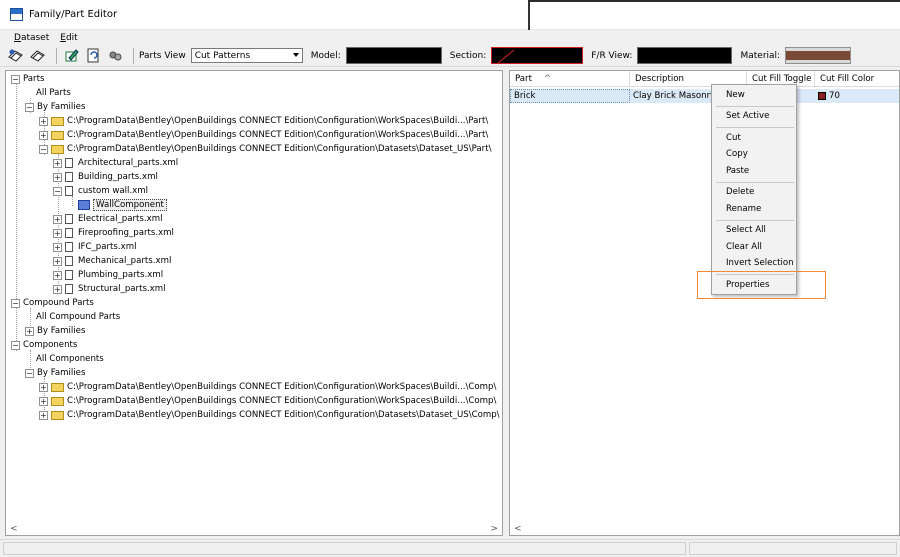 This screenshot has height=557, width=900. What do you see at coordinates (659, 78) in the screenshot?
I see `column-header-label: Description` at bounding box center [659, 78].